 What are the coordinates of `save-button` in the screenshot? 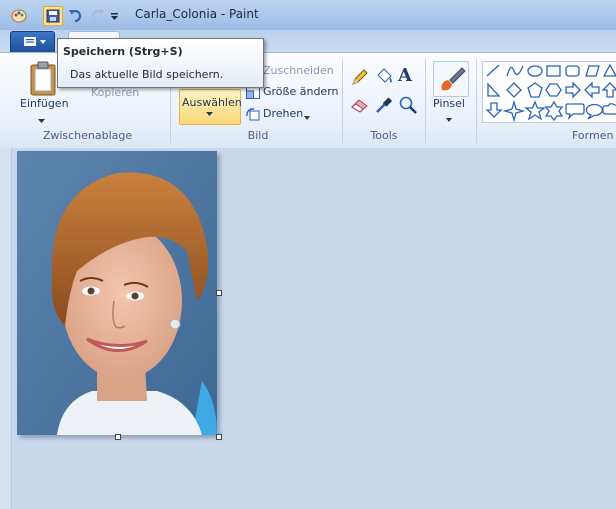 It's located at (53, 16).